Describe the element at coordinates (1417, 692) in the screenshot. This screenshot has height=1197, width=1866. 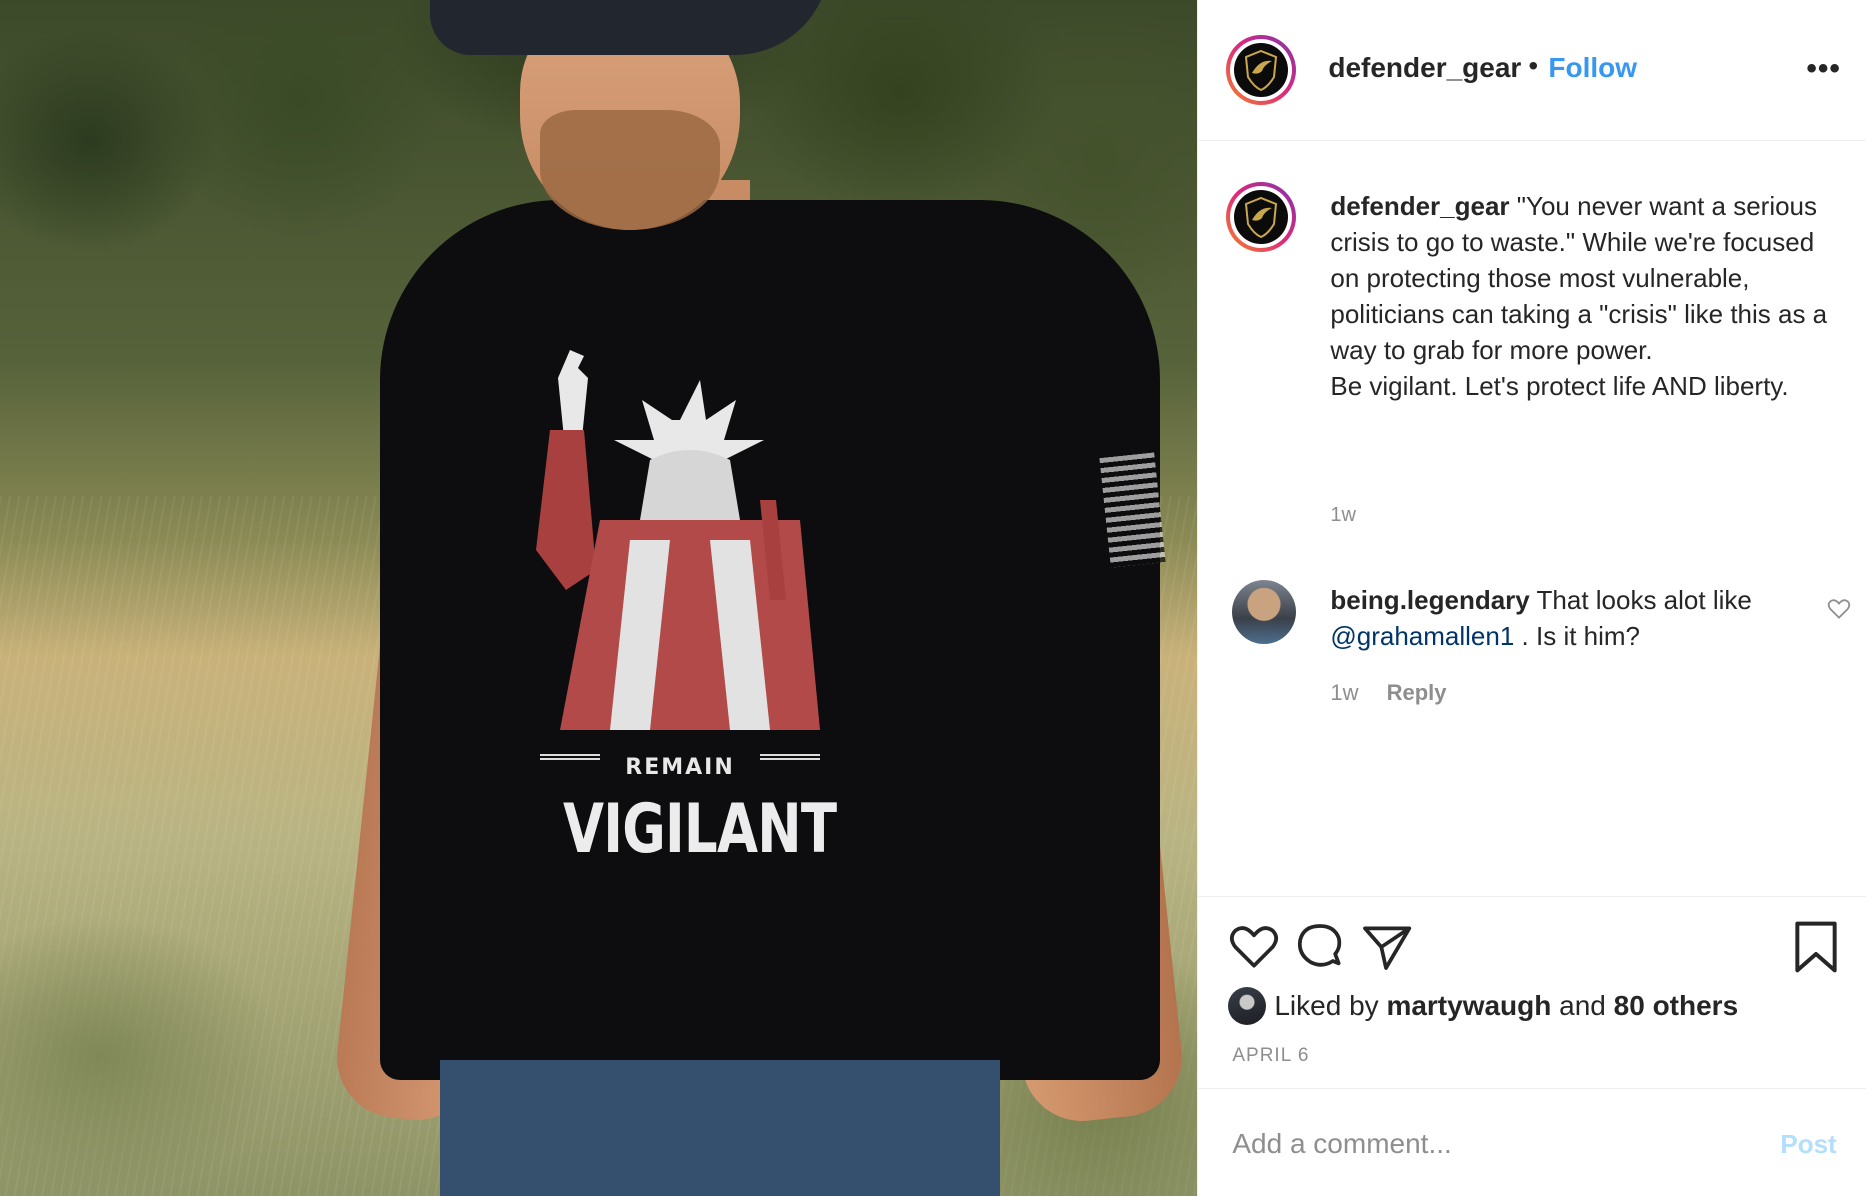
I see `reply-button: Reply` at that location.